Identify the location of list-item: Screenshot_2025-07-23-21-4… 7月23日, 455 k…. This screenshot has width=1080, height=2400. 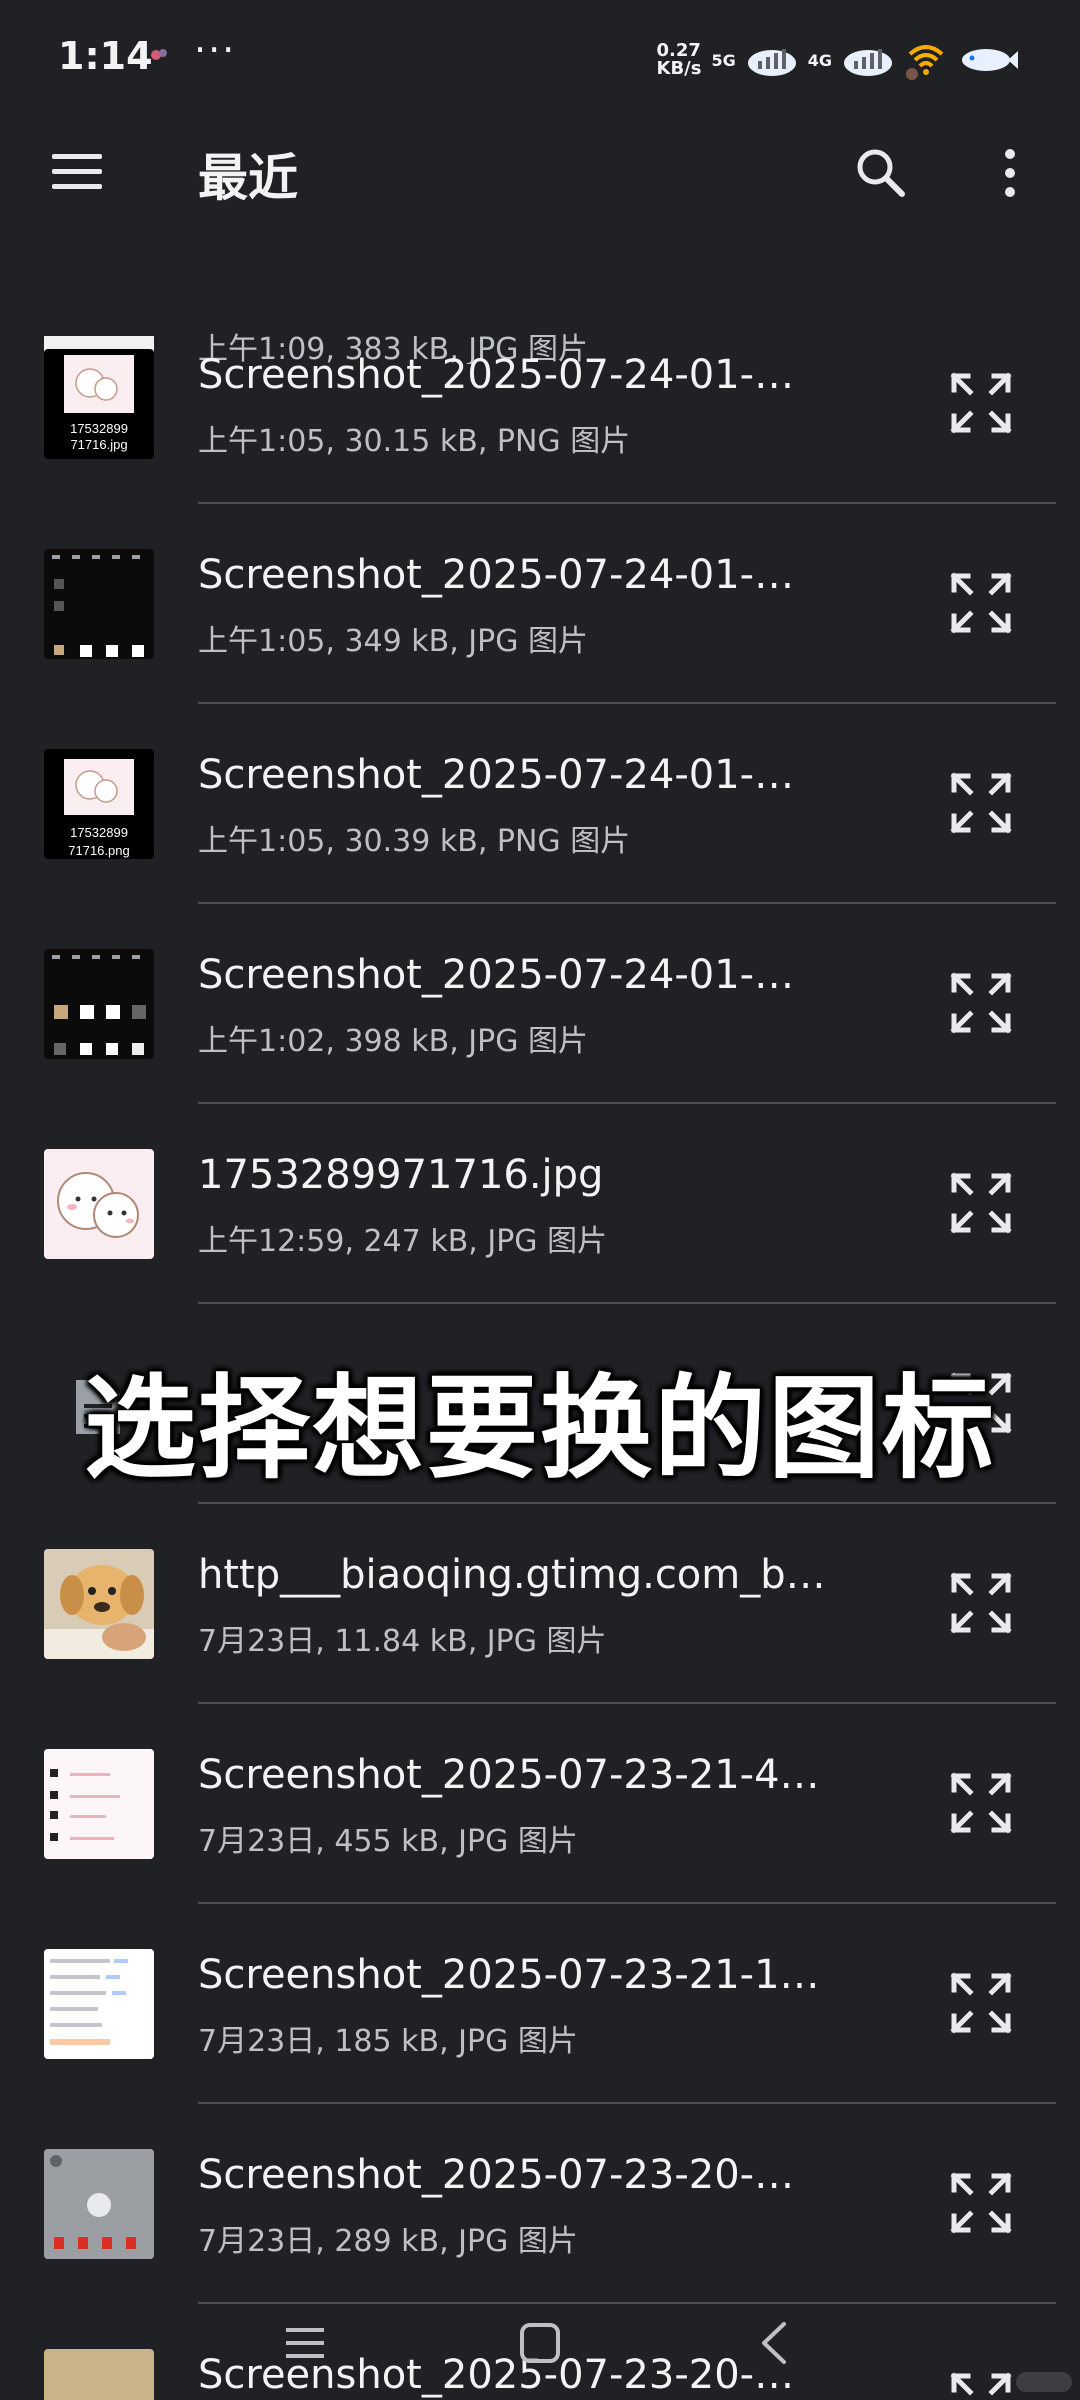
(540, 1804).